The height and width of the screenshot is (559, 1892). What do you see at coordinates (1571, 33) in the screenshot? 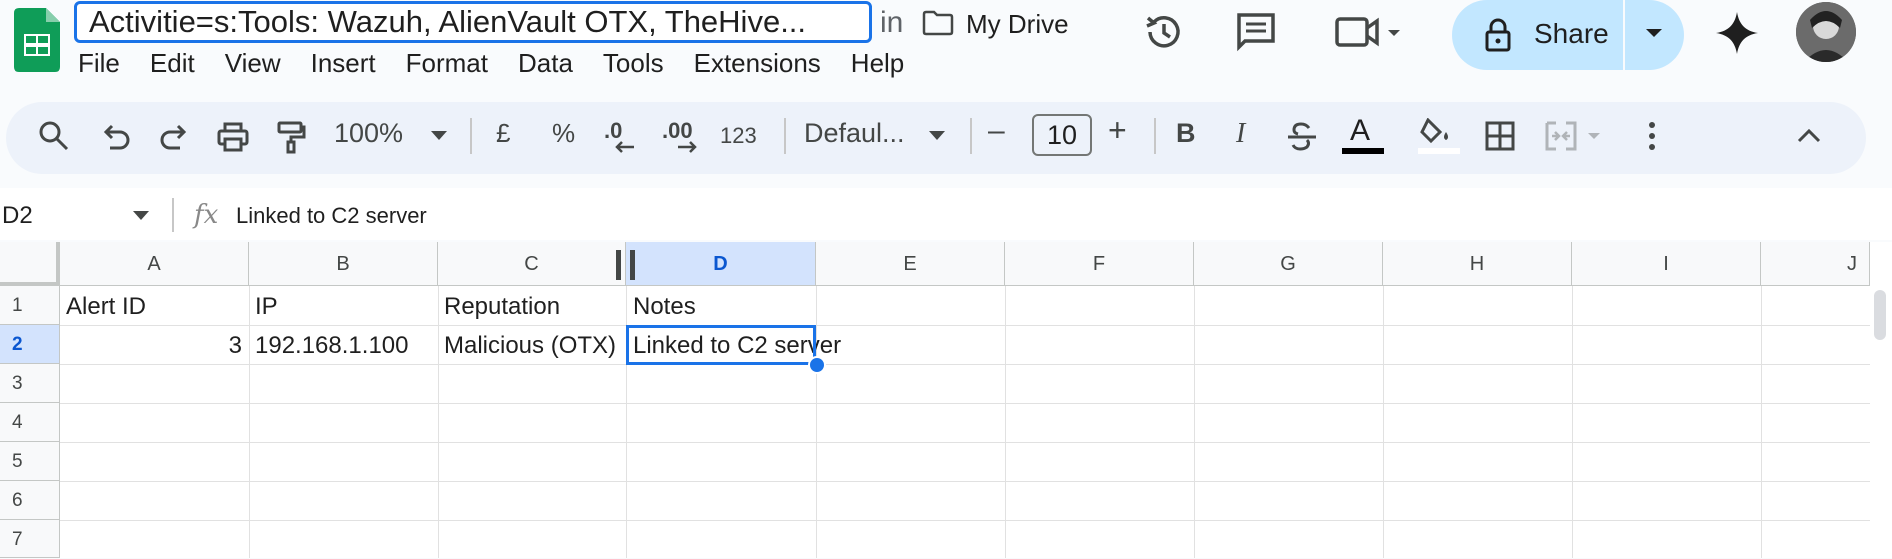
I see `share-label: Share` at bounding box center [1571, 33].